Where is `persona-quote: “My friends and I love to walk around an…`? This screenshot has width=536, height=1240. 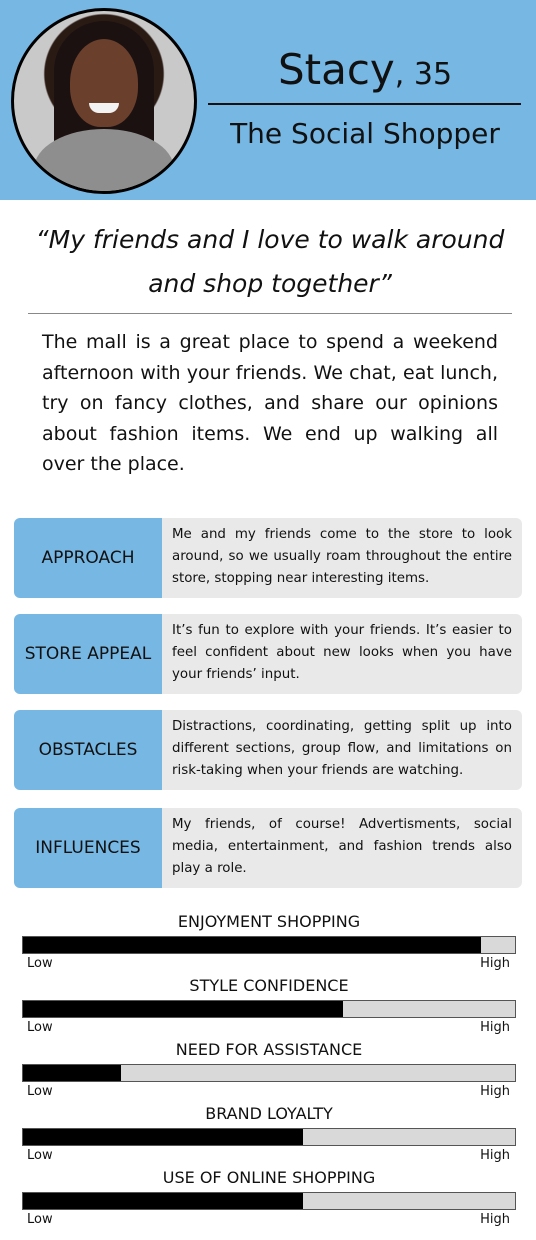
persona-quote: “My friends and I love to walk around an… is located at coordinates (270, 261).